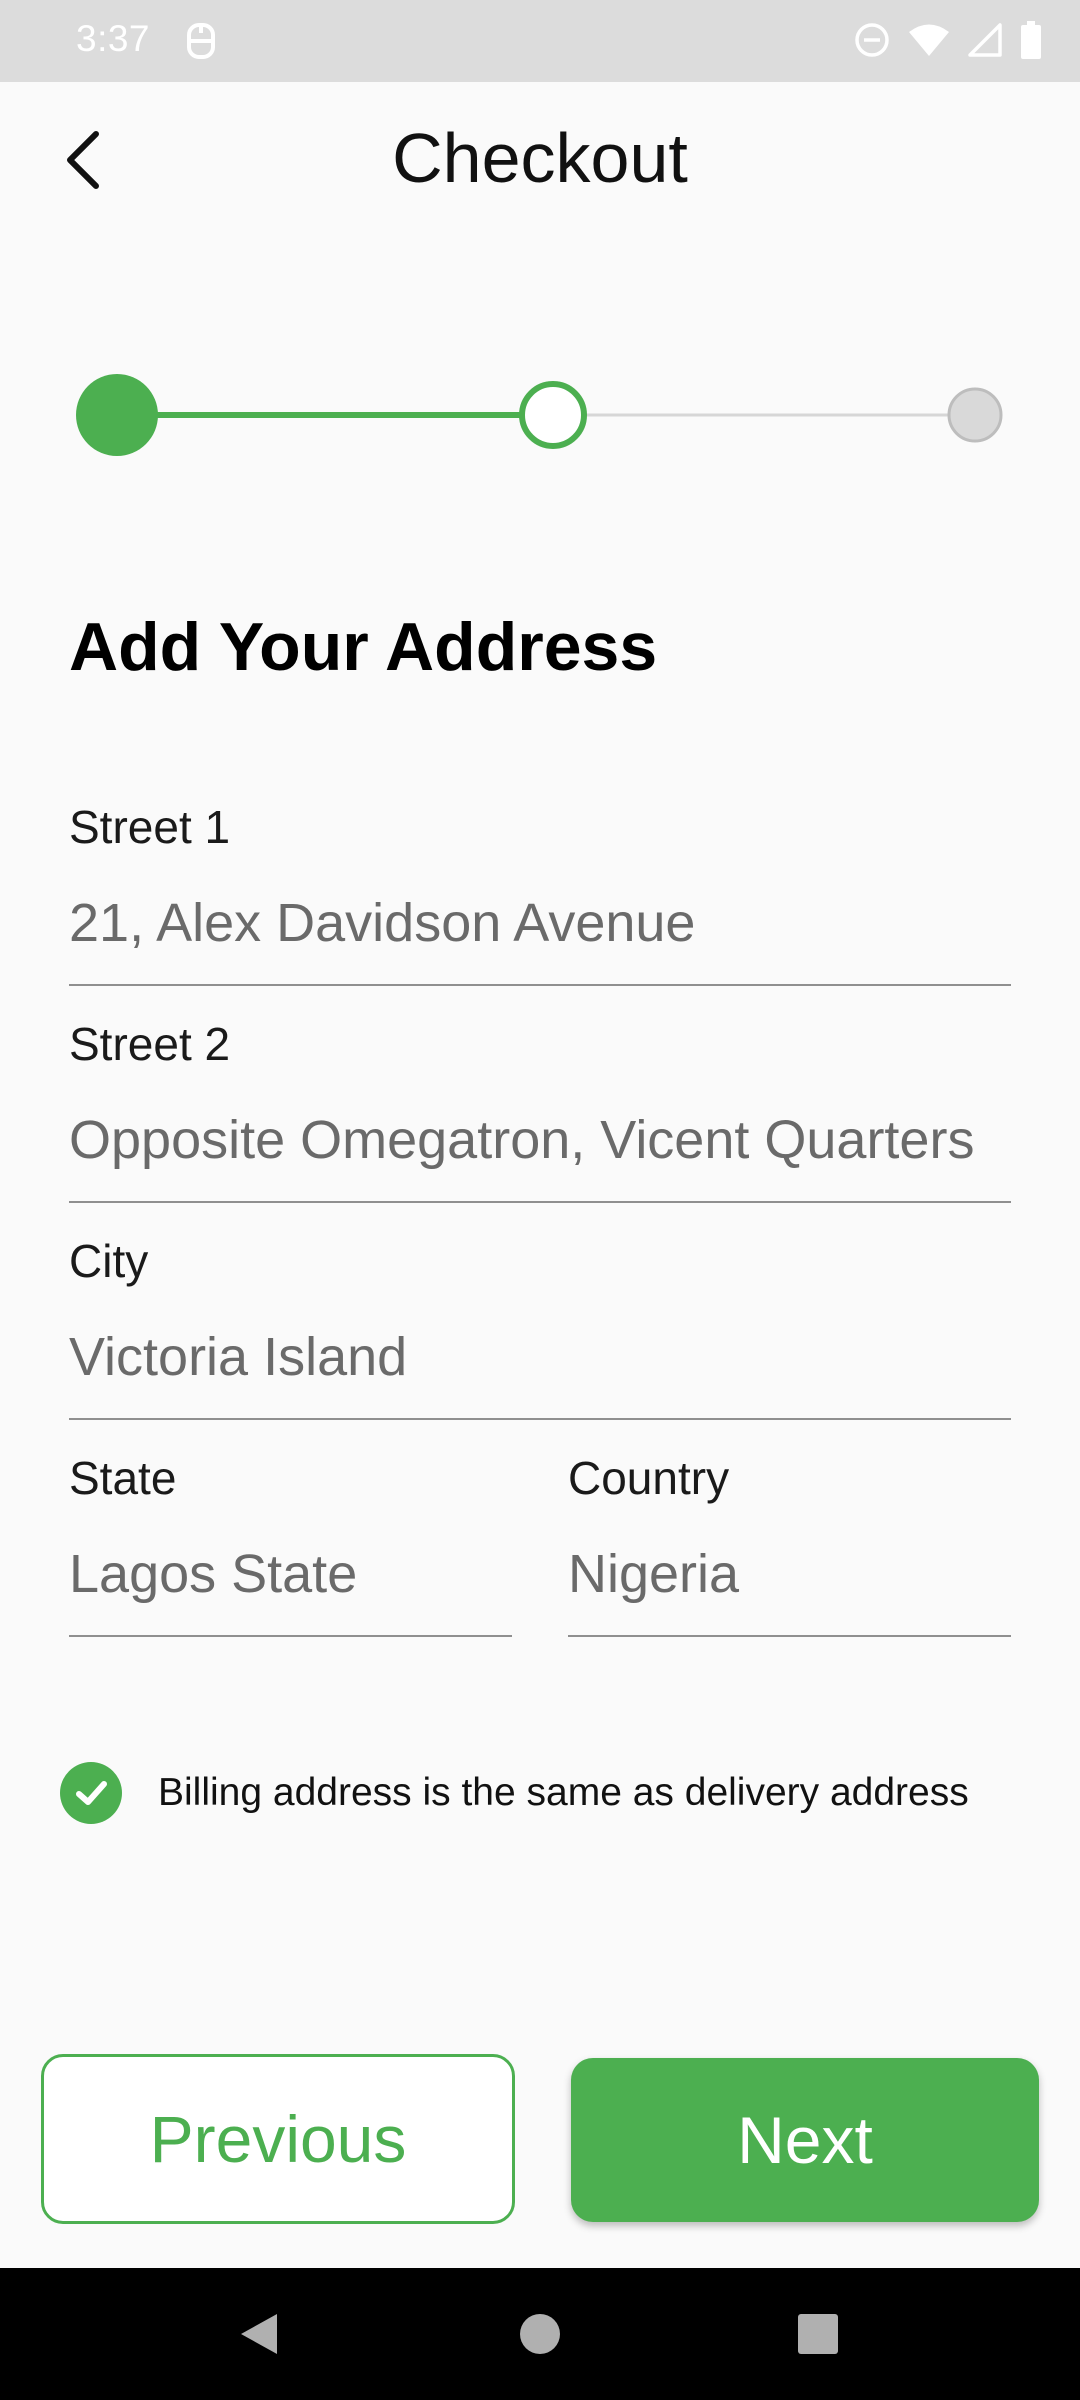 The image size is (1080, 2400). I want to click on recents-nav-icon, so click(818, 2334).